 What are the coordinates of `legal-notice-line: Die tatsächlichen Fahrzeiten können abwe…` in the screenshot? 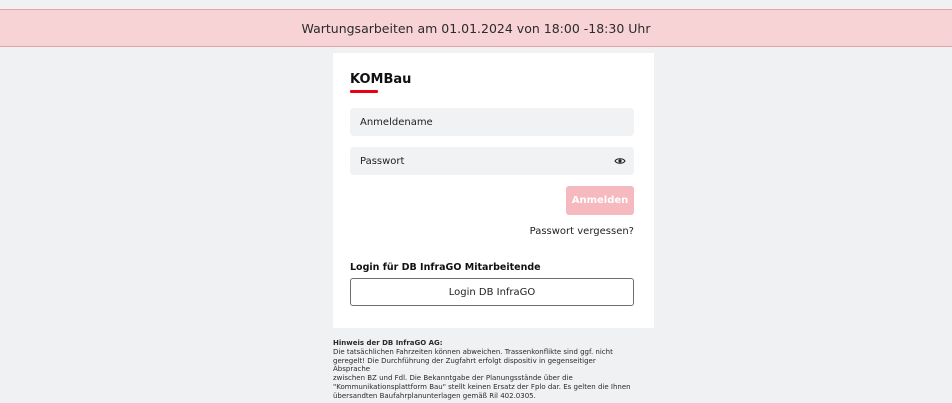 It's located at (473, 351).